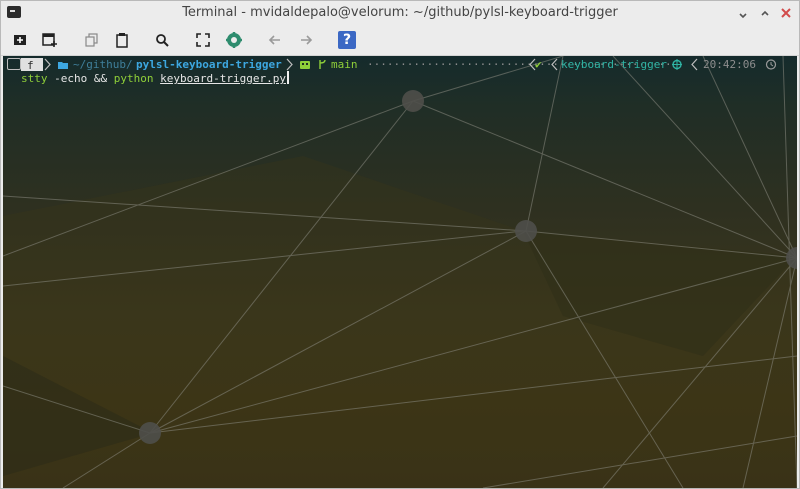 The image size is (800, 489). I want to click on back-button, so click(275, 40).